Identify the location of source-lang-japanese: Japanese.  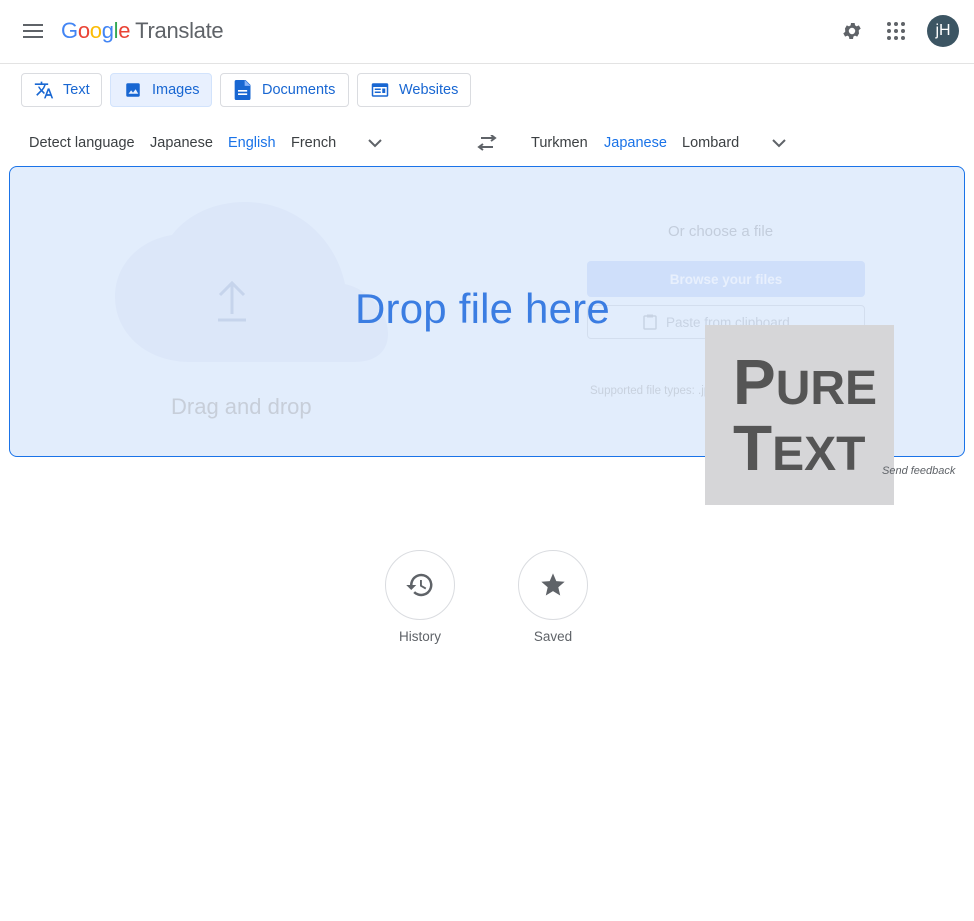
(181, 143).